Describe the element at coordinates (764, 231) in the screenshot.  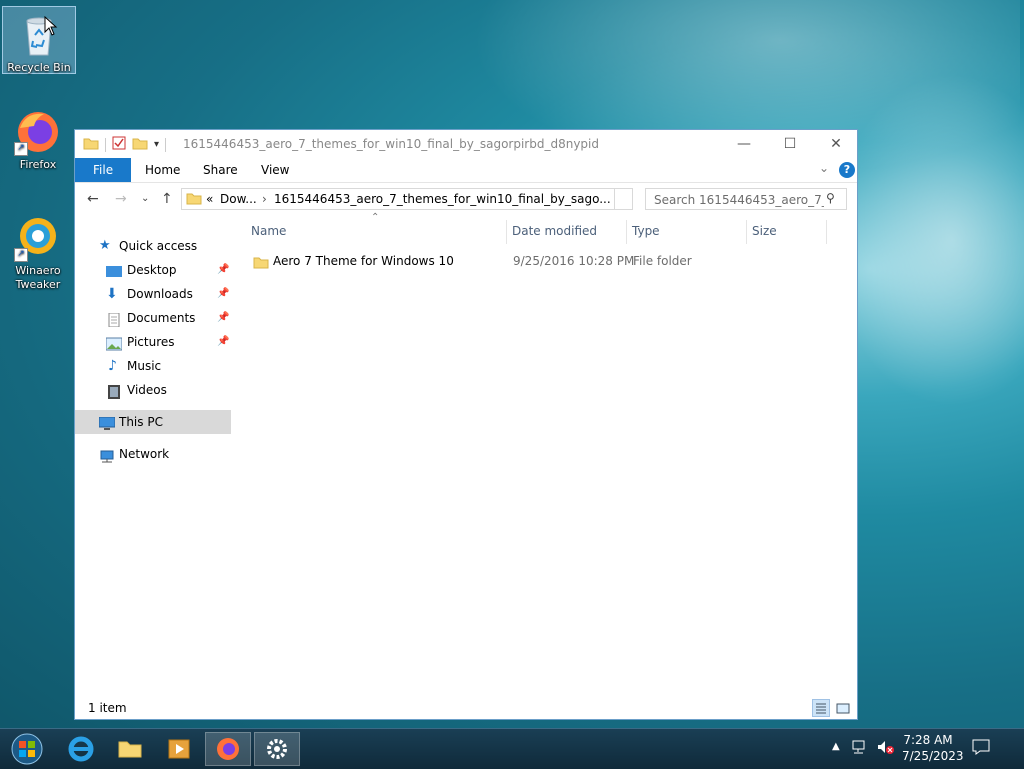
I see `column-header-size: Size` at that location.